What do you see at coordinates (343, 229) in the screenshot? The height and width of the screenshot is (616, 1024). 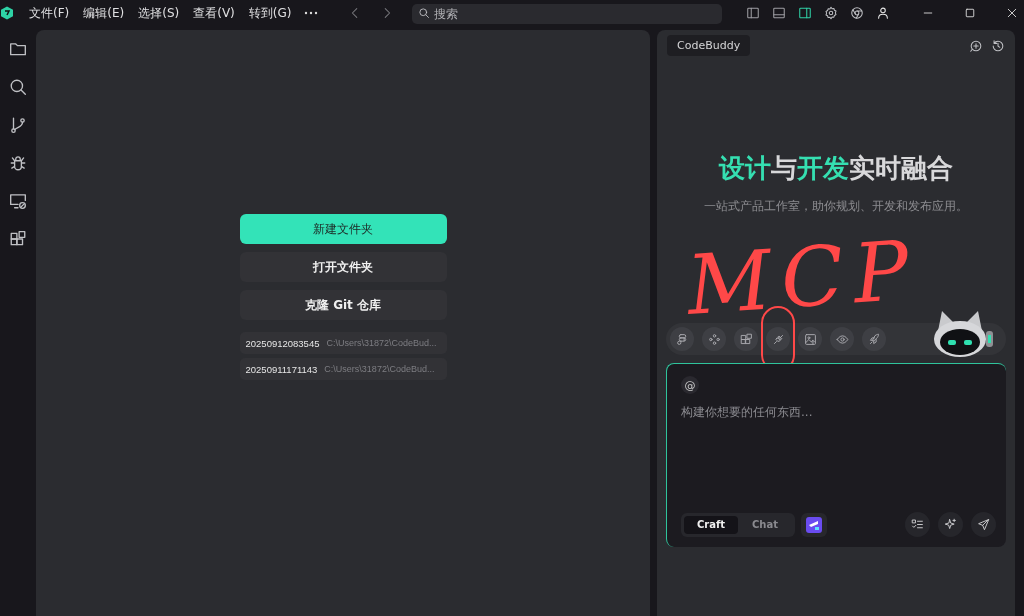 I see `folder-action-button: 新建文件夹` at bounding box center [343, 229].